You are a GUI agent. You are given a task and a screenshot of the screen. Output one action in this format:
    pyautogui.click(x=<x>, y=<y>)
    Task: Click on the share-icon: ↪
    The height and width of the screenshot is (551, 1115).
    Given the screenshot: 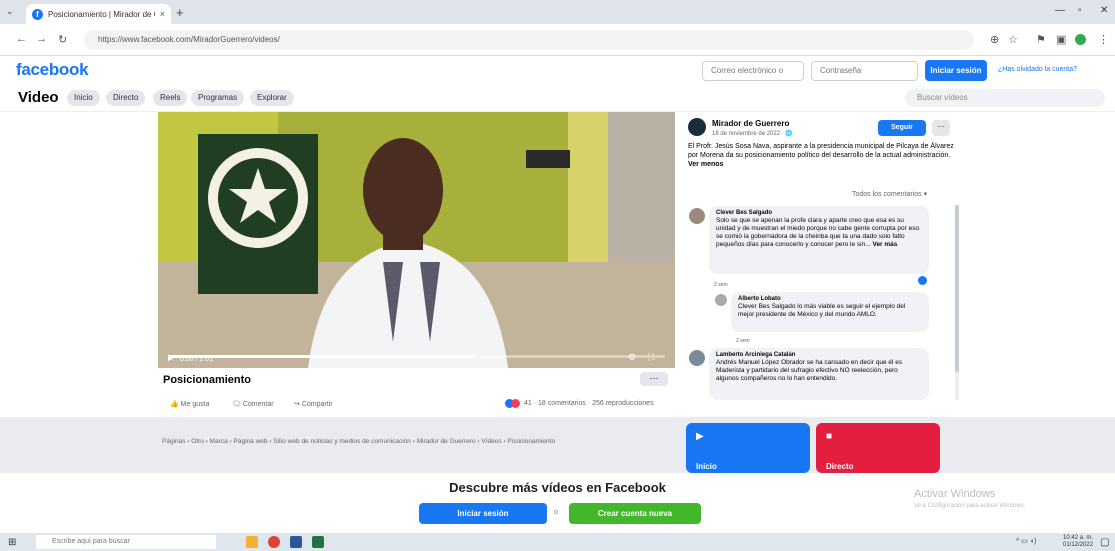 What is the action you would take?
    pyautogui.click(x=298, y=404)
    